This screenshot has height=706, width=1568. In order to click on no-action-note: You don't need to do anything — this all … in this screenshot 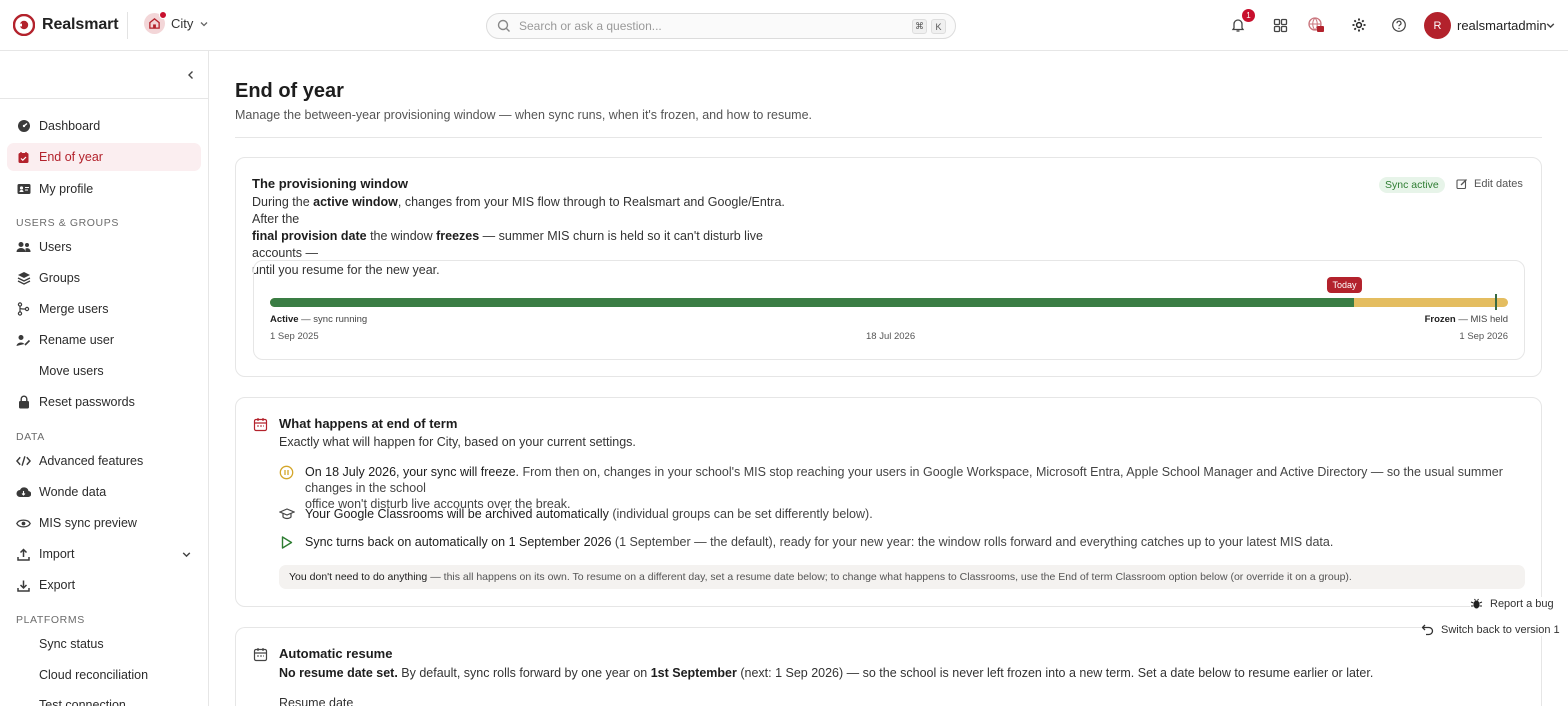, I will do `click(902, 577)`.